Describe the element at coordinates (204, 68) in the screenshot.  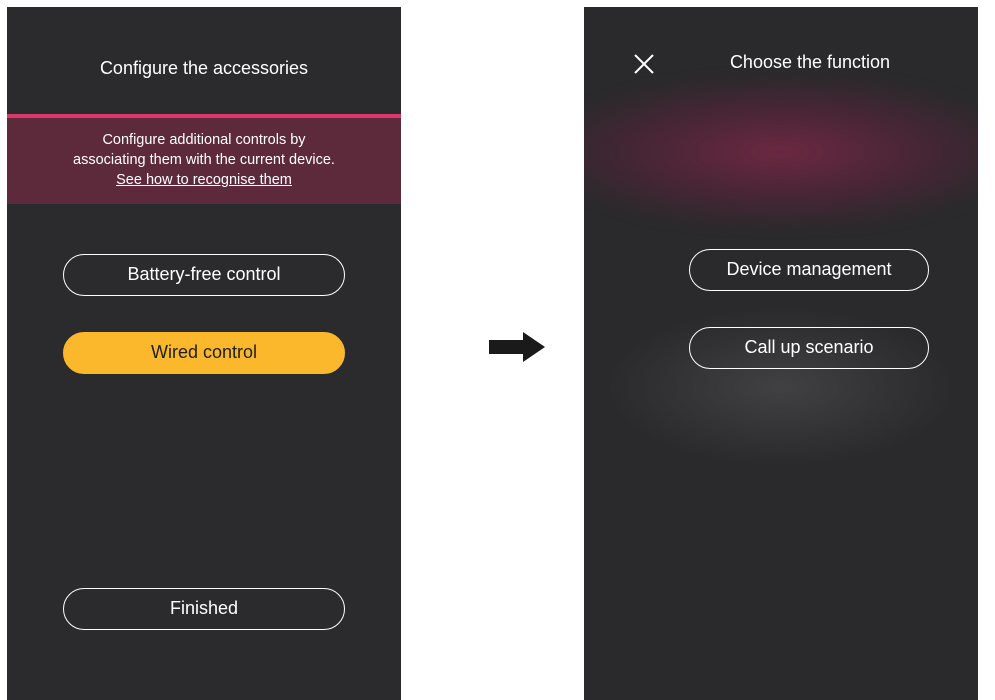
I see `page-title: Configure the accessories` at that location.